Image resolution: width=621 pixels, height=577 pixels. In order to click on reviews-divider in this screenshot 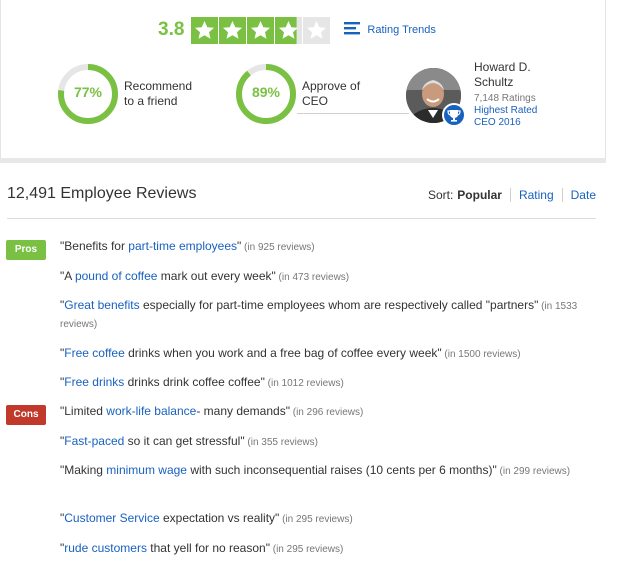, I will do `click(301, 218)`.